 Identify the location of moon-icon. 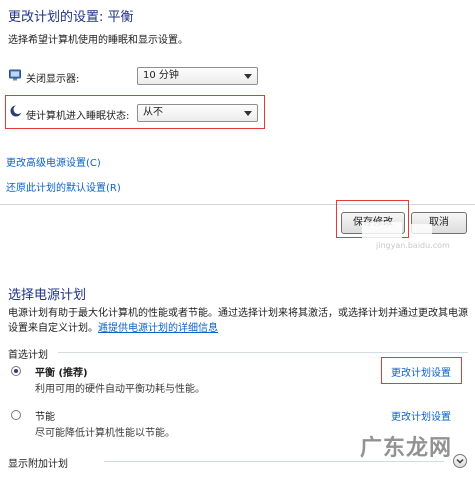
(16, 111).